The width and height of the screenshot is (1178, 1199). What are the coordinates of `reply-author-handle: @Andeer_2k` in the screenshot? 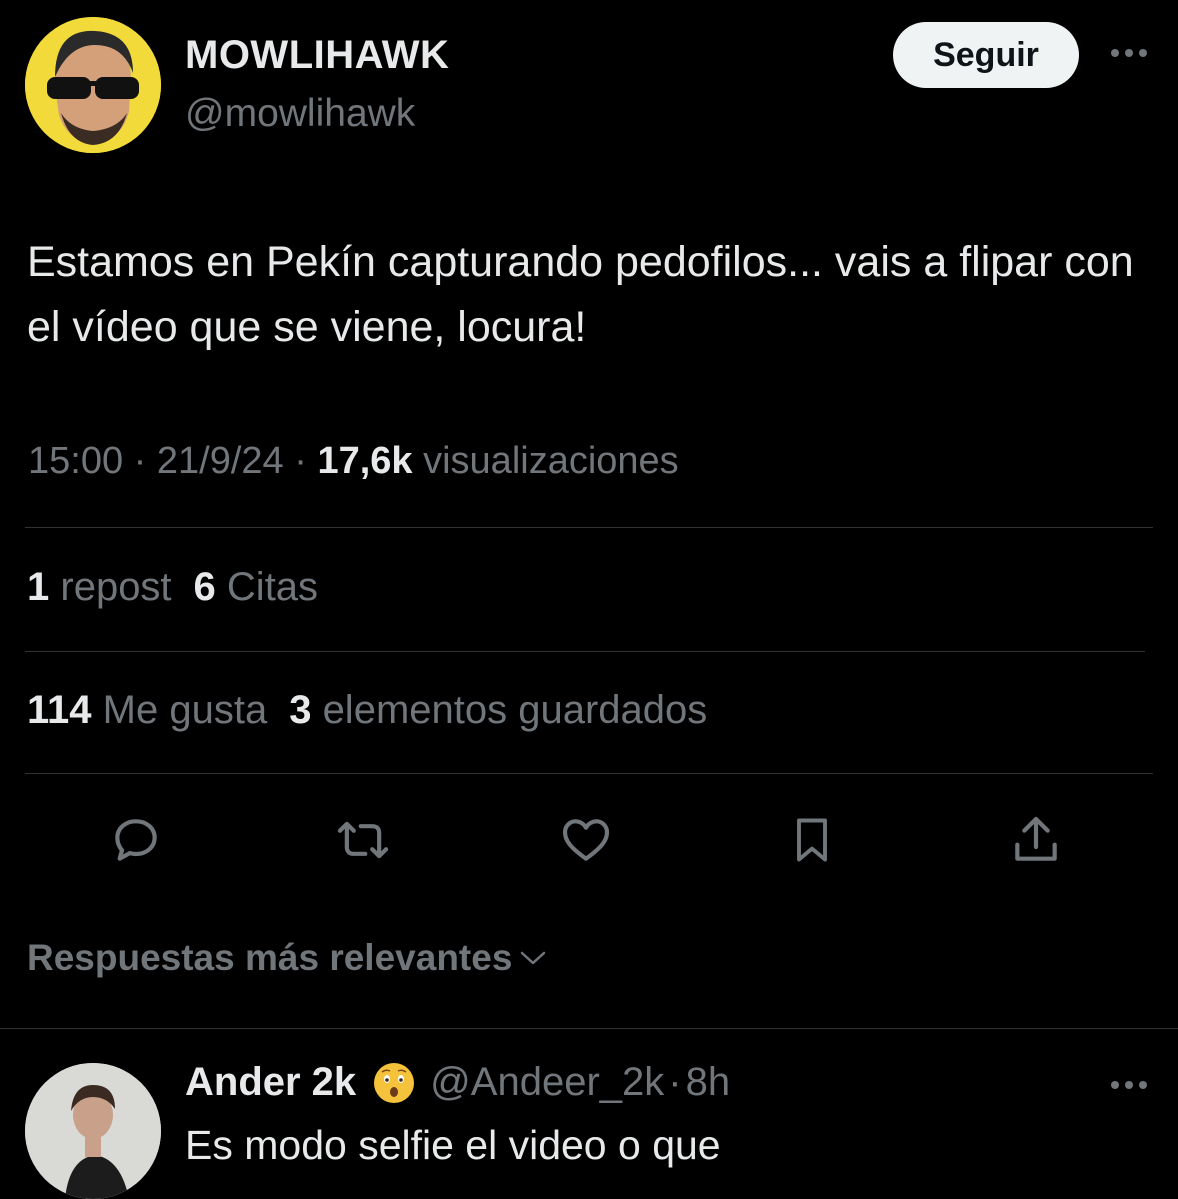 It's located at (547, 1082).